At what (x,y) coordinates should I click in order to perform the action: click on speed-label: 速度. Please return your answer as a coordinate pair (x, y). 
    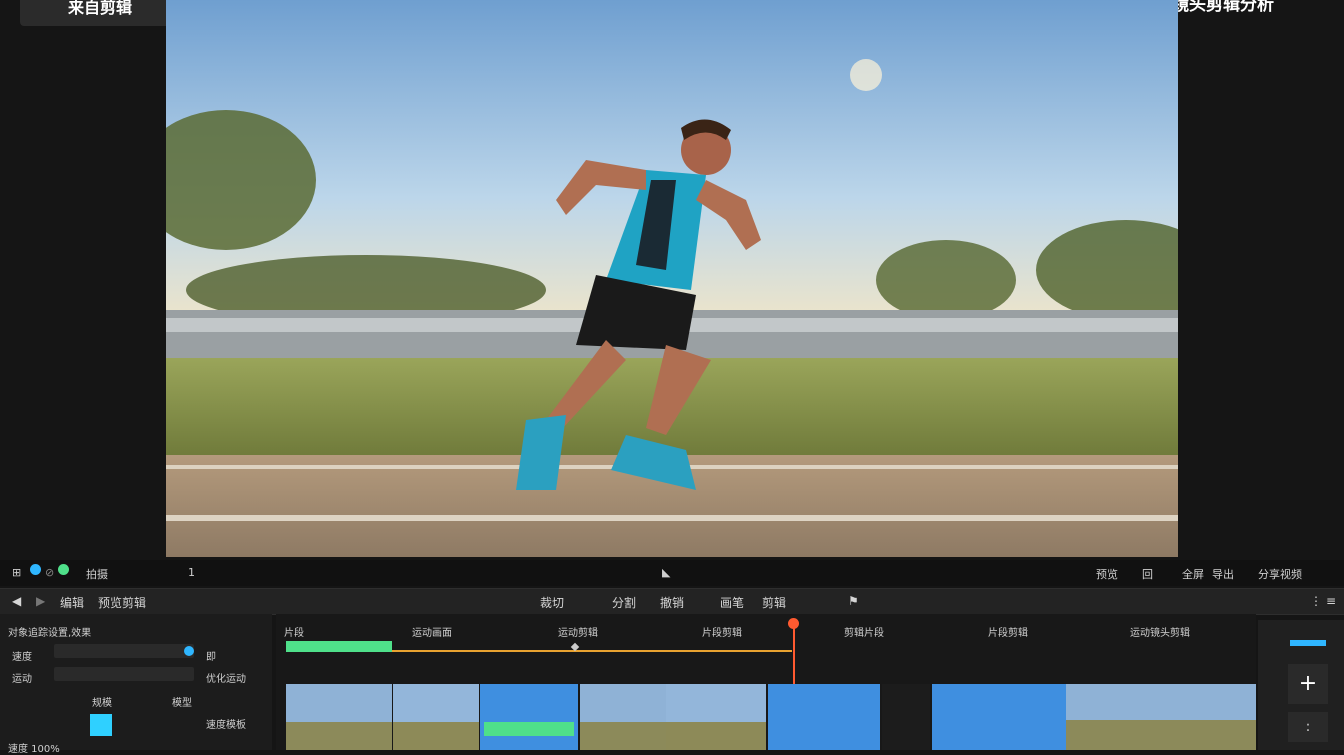
    Looking at the image, I should click on (22, 657).